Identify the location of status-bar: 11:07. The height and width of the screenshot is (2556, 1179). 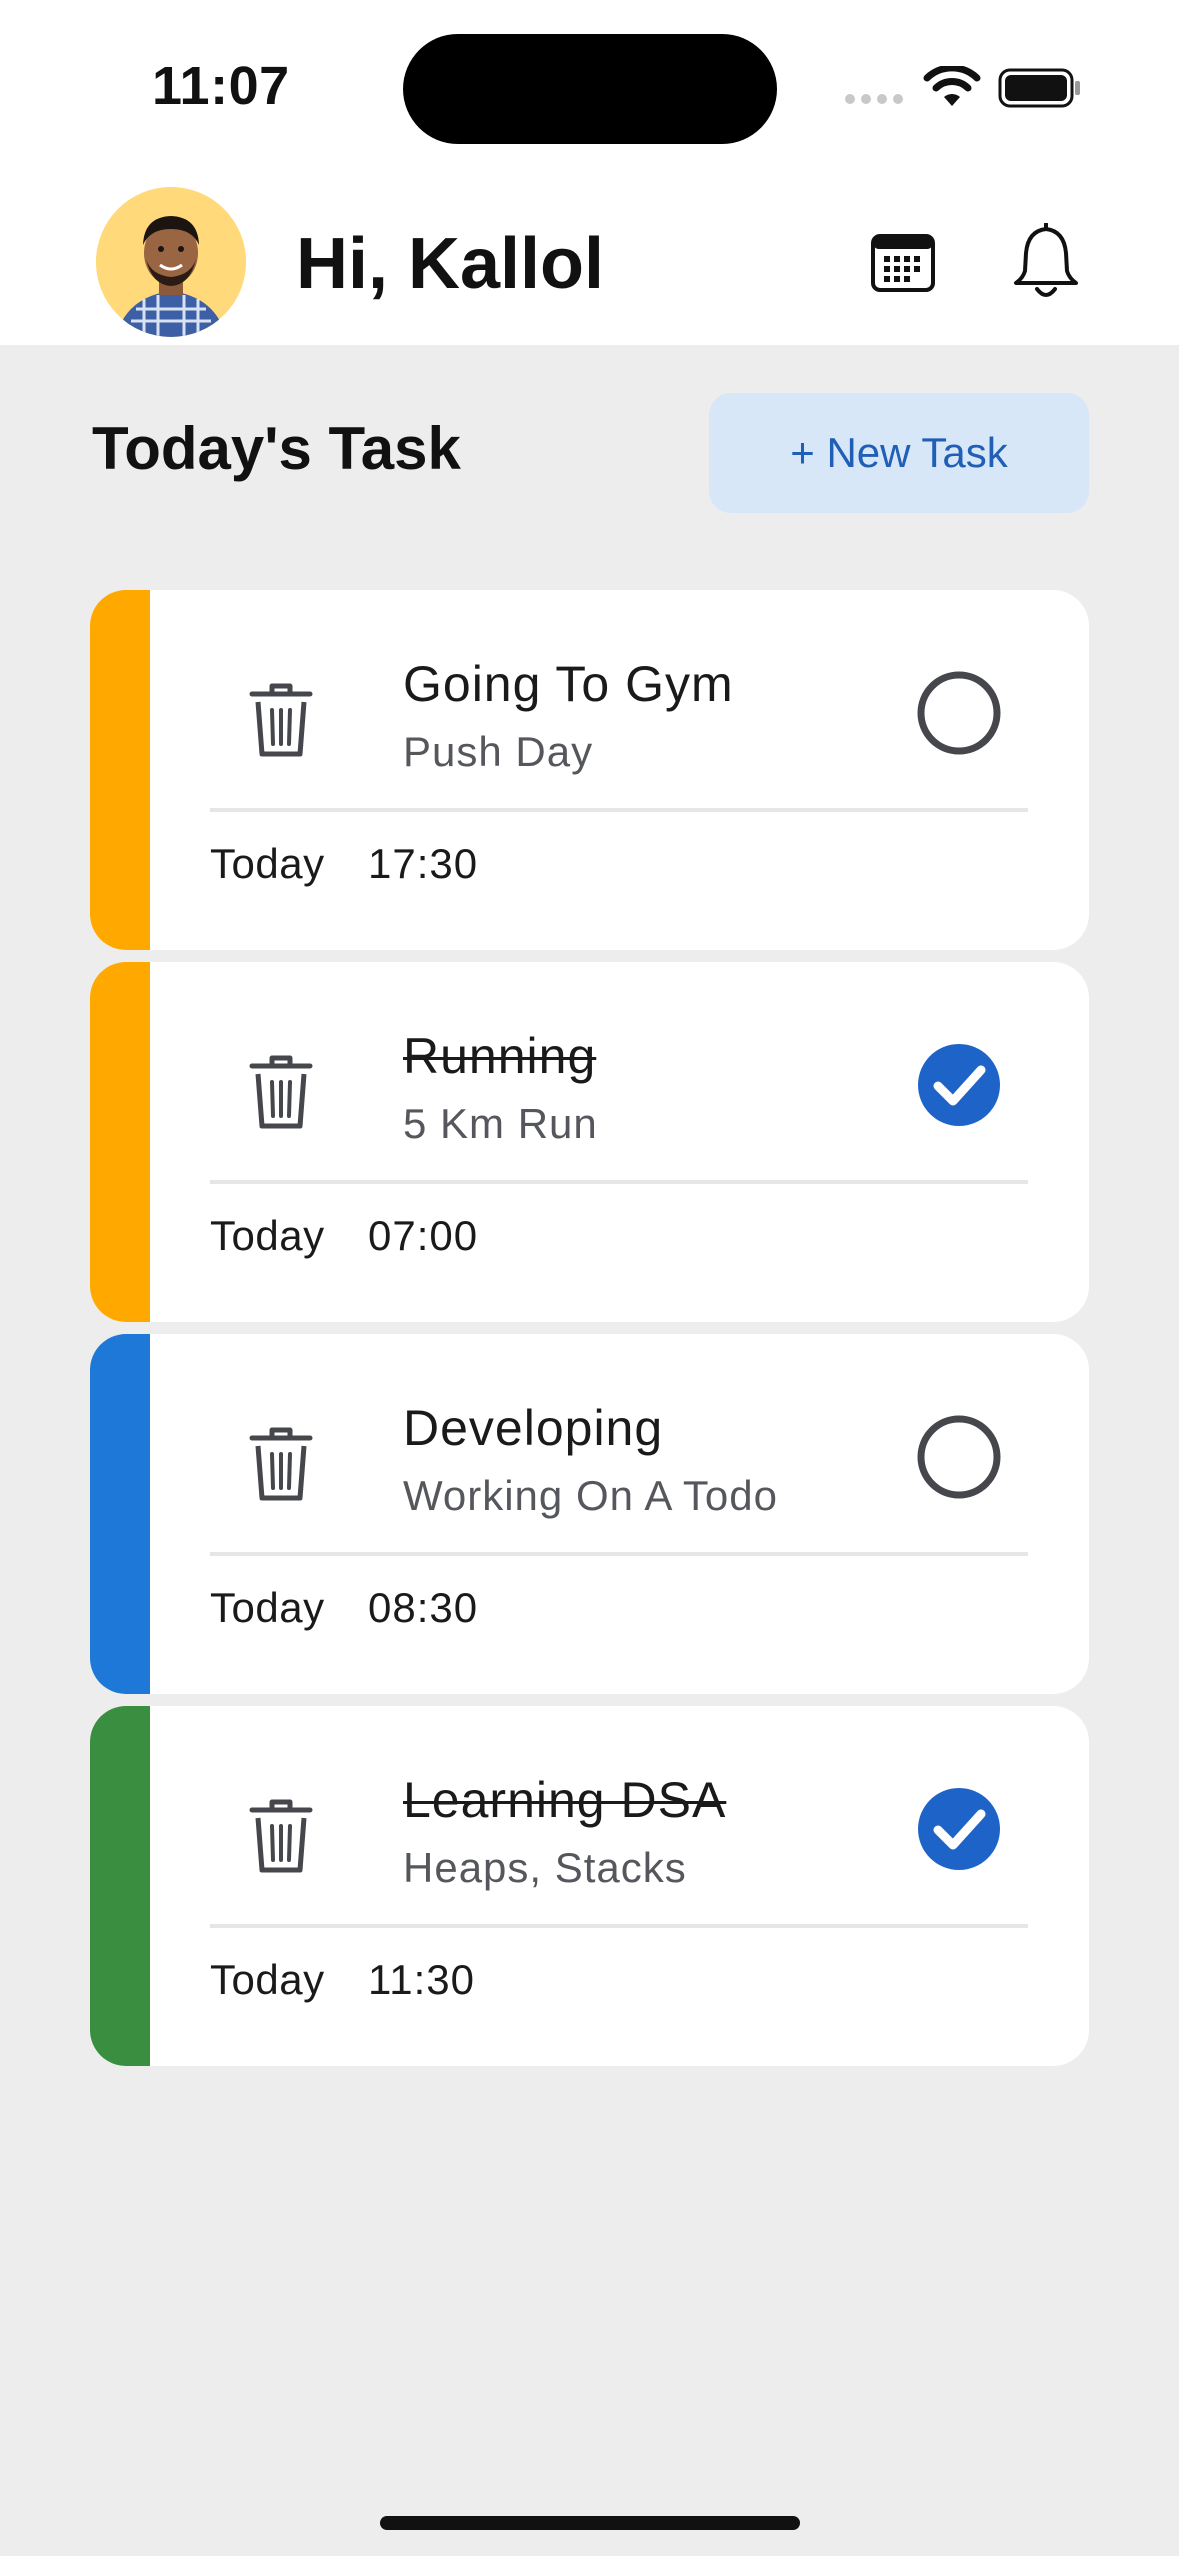
(589, 87).